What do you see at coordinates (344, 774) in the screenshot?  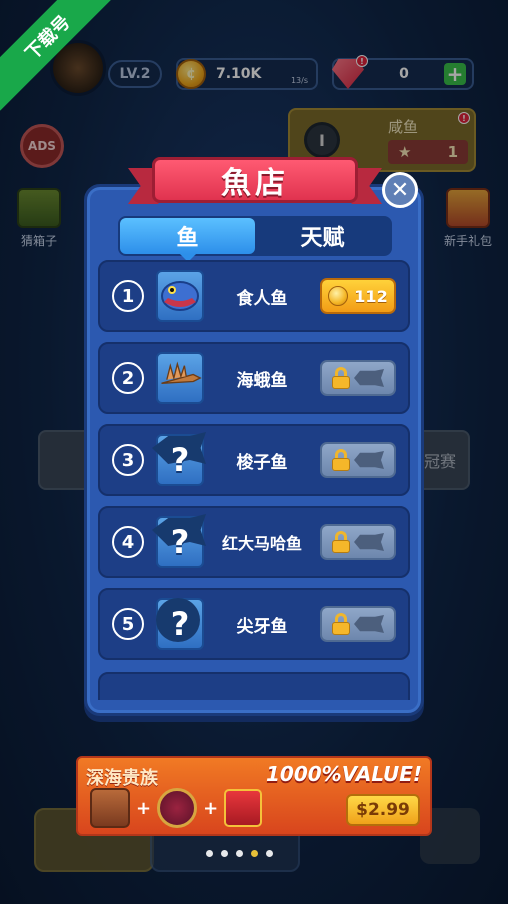 I see `promo-value-text: 1000%VALUE!` at bounding box center [344, 774].